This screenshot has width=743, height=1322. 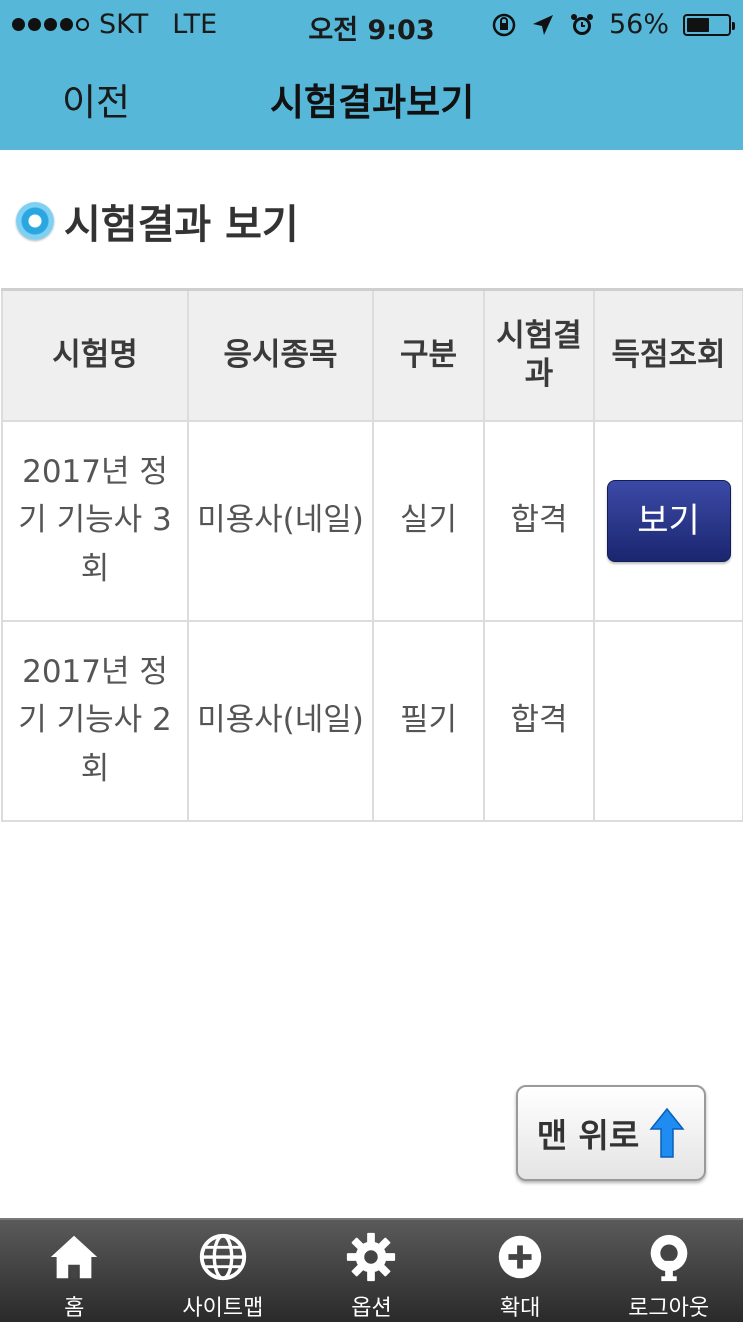 I want to click on gear-icon, so click(x=371, y=1257).